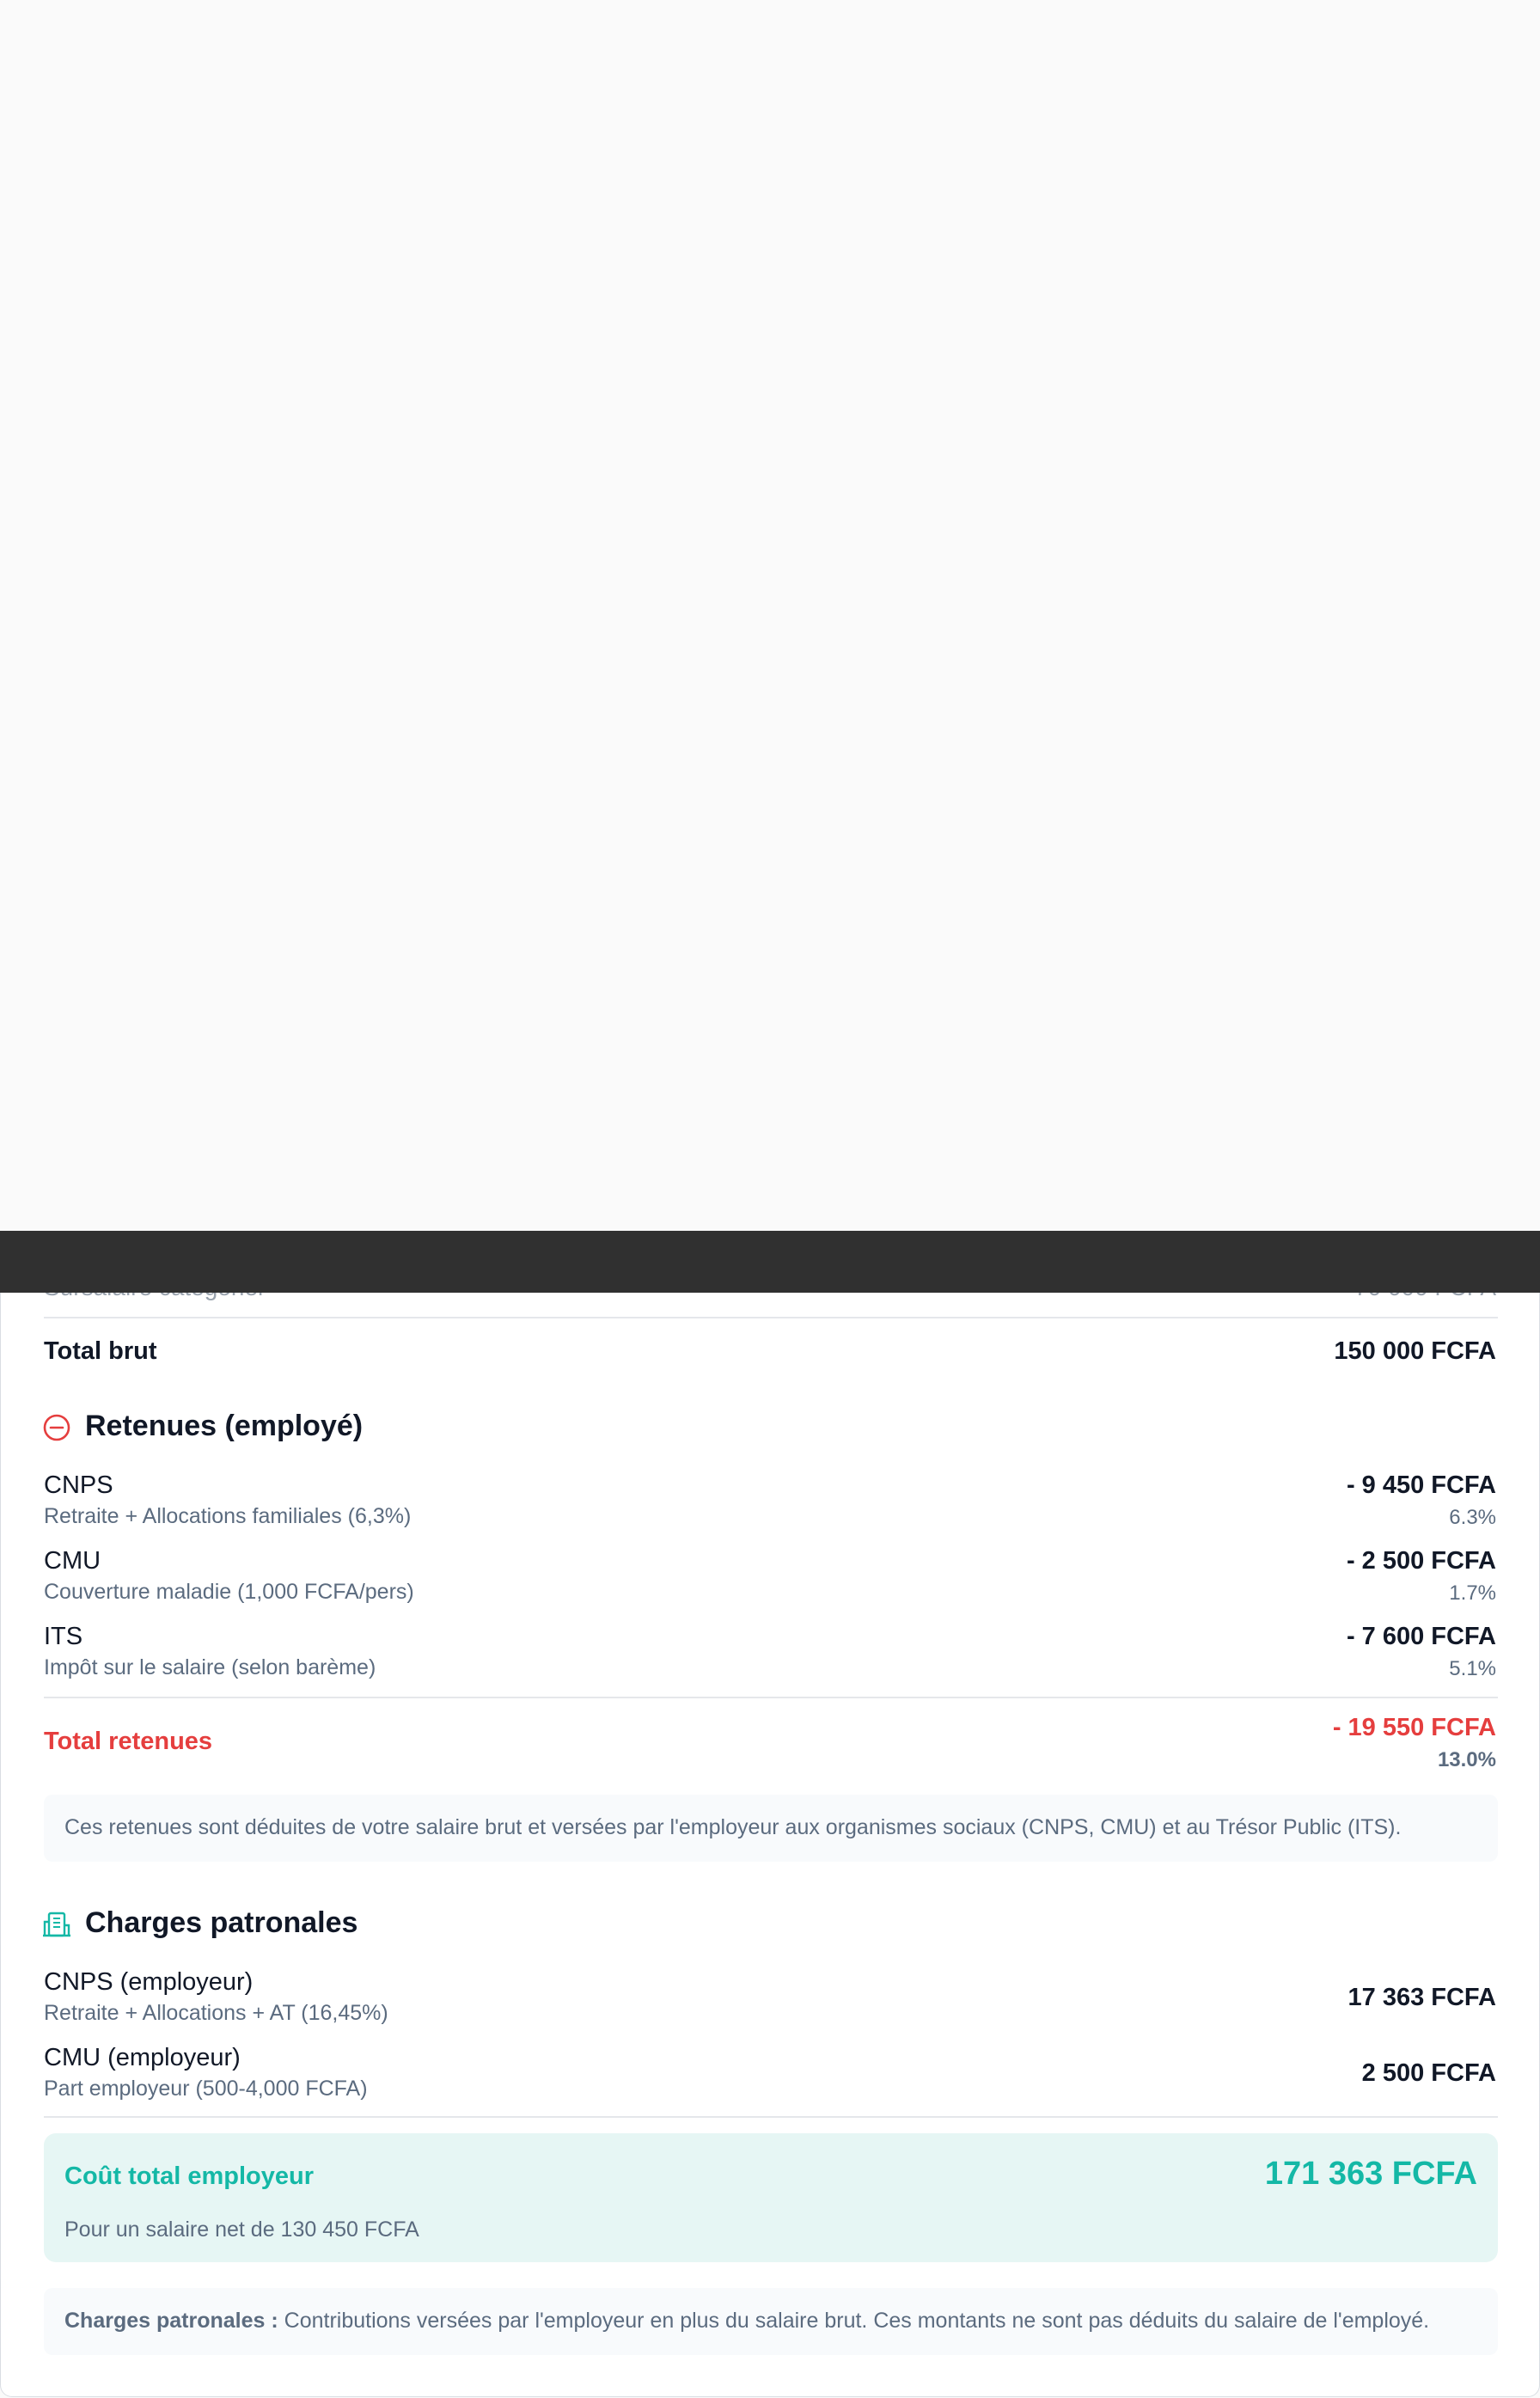  Describe the element at coordinates (100, 1351) in the screenshot. I see `total-gross-label: Total brut` at that location.